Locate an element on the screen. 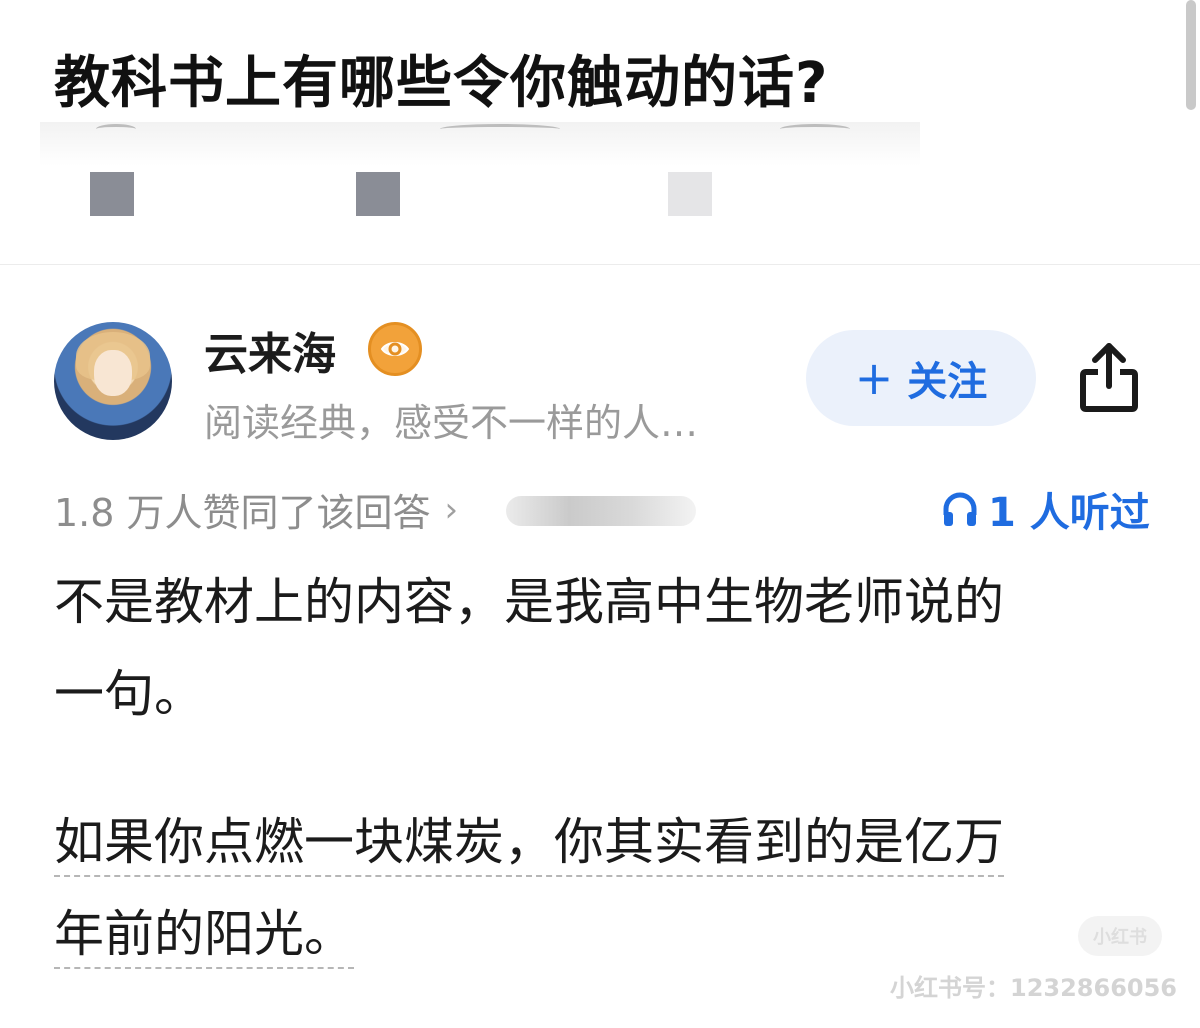  approval-stats: 1.8 万人赞同了该回答 › is located at coordinates (256, 509).